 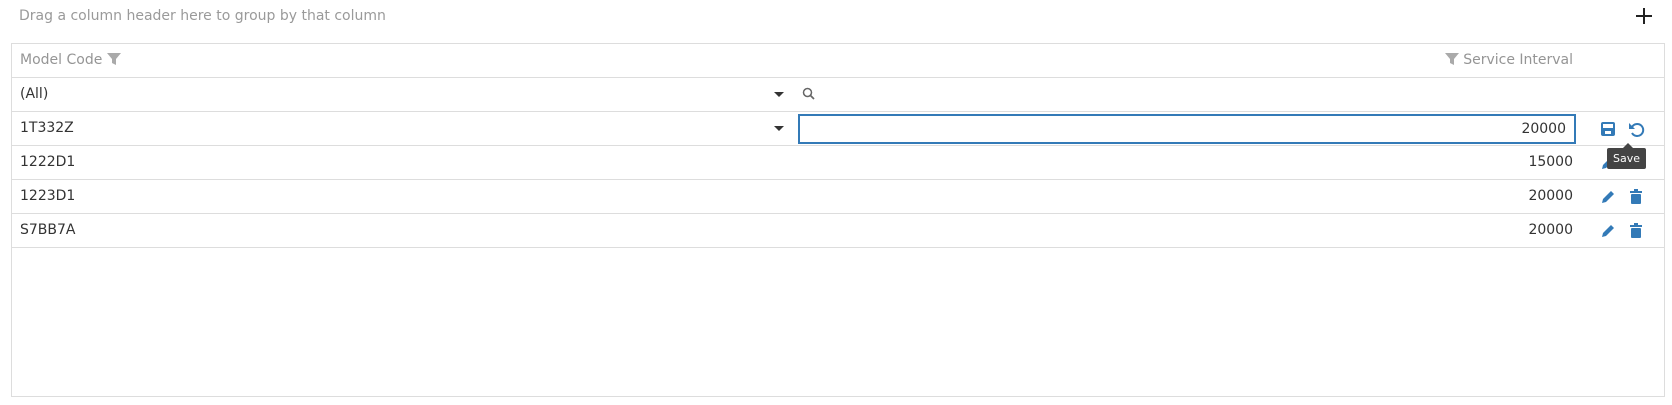 What do you see at coordinates (809, 94) in the screenshot?
I see `search-icon` at bounding box center [809, 94].